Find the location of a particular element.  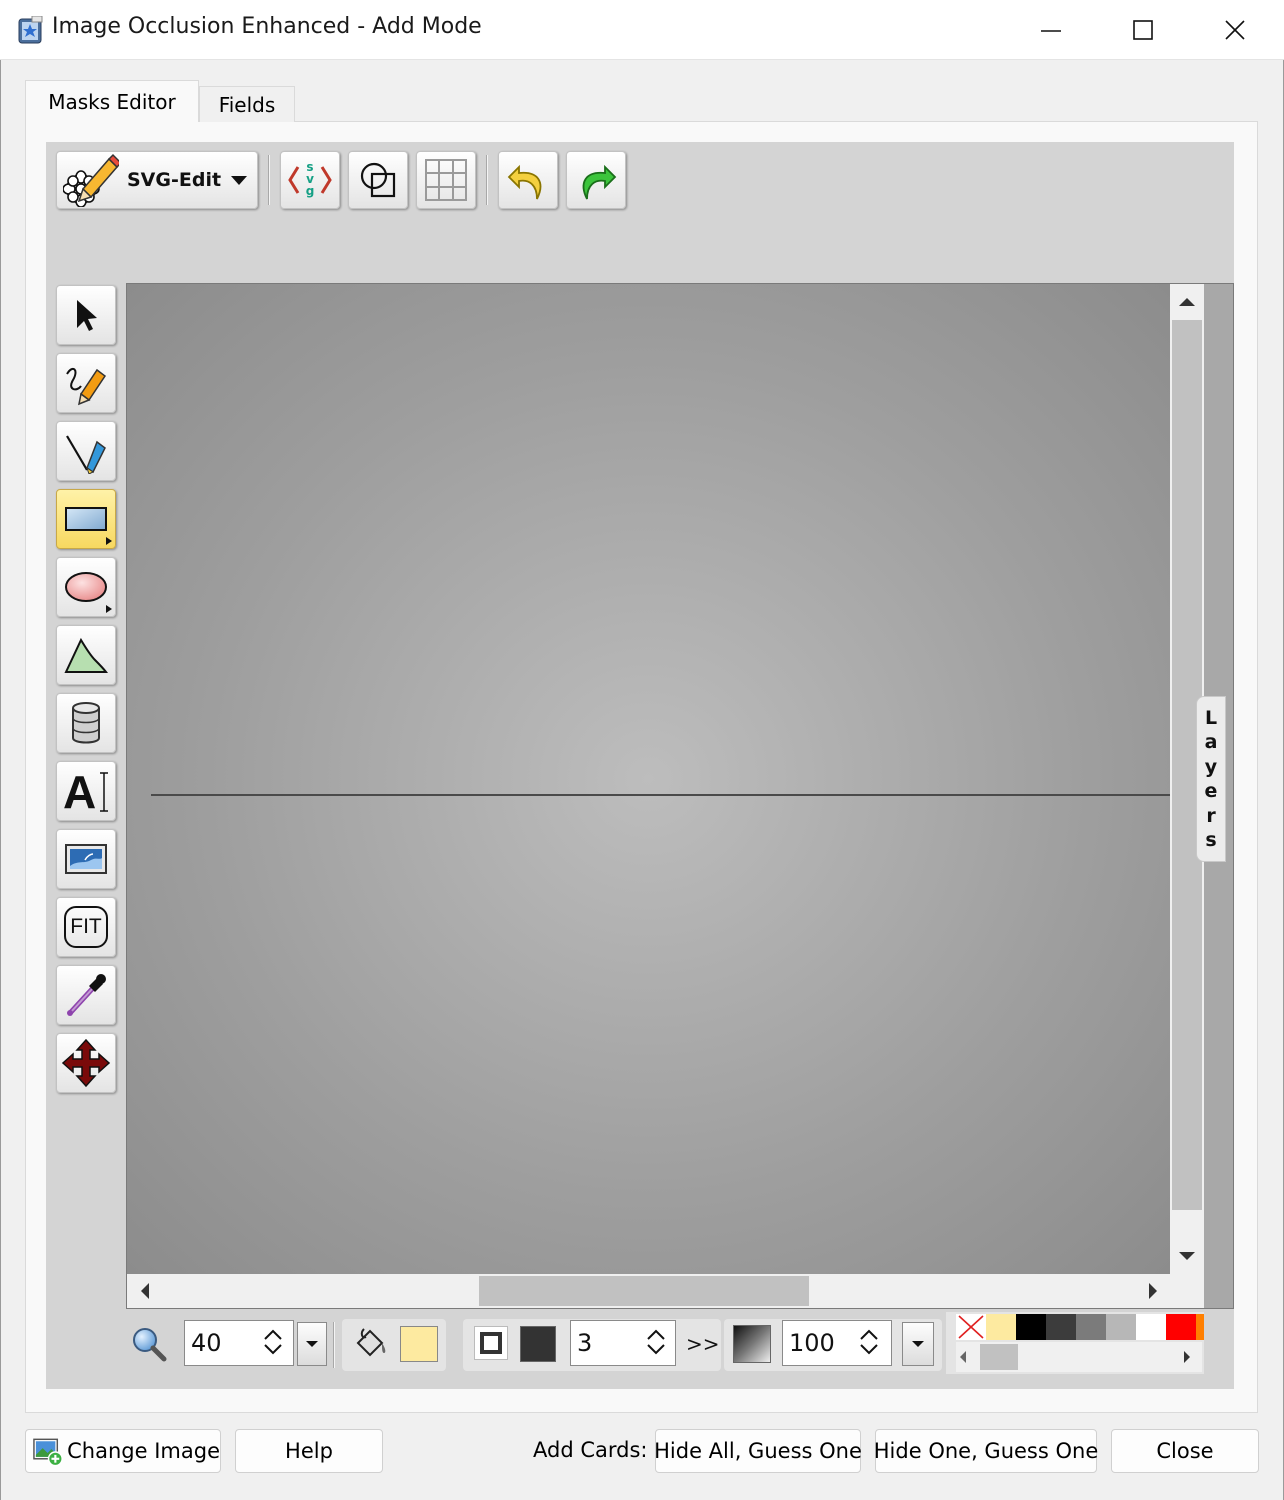

stroke-width-value: 3 is located at coordinates (585, 1343).